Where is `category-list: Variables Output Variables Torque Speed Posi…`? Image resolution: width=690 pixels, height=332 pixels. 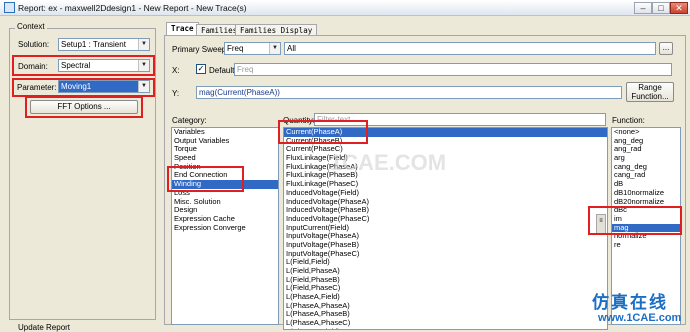 category-list: Variables Output Variables Torque Speed Posi… is located at coordinates (225, 226).